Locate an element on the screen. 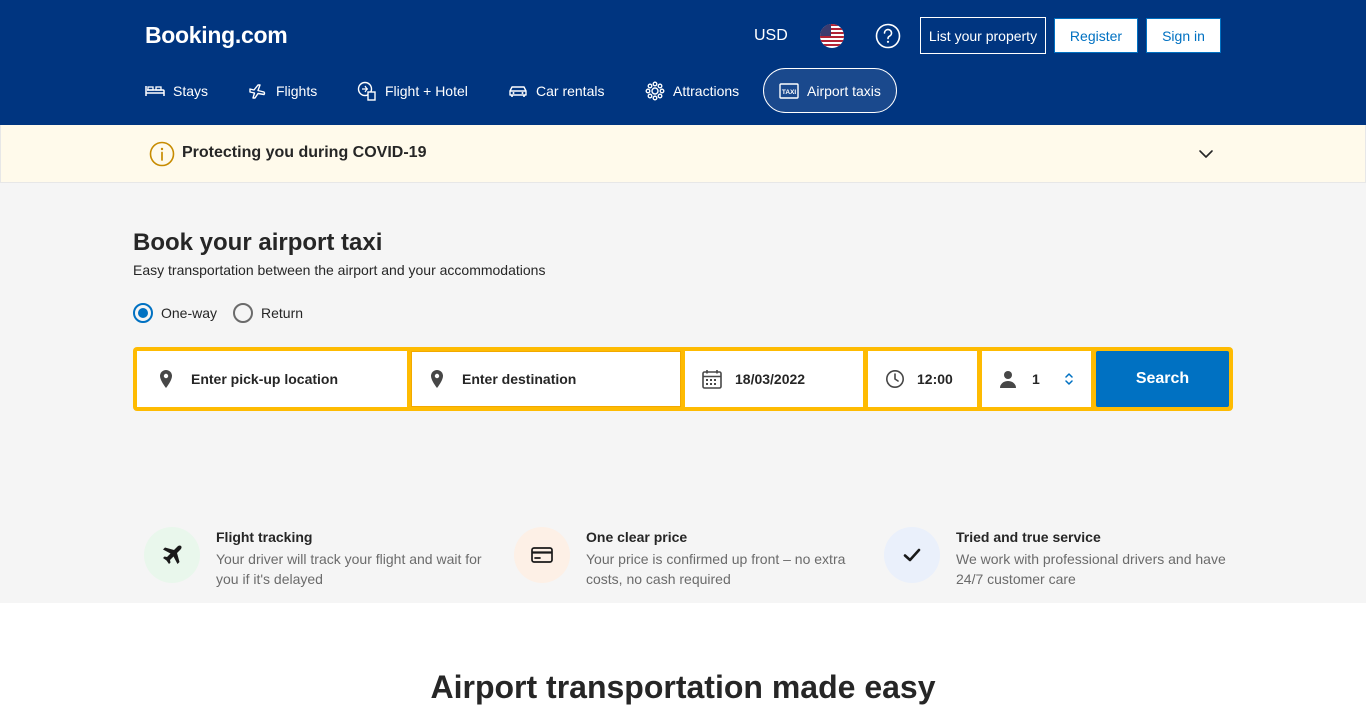 The width and height of the screenshot is (1366, 728). destination-input is located at coordinates (562, 379).